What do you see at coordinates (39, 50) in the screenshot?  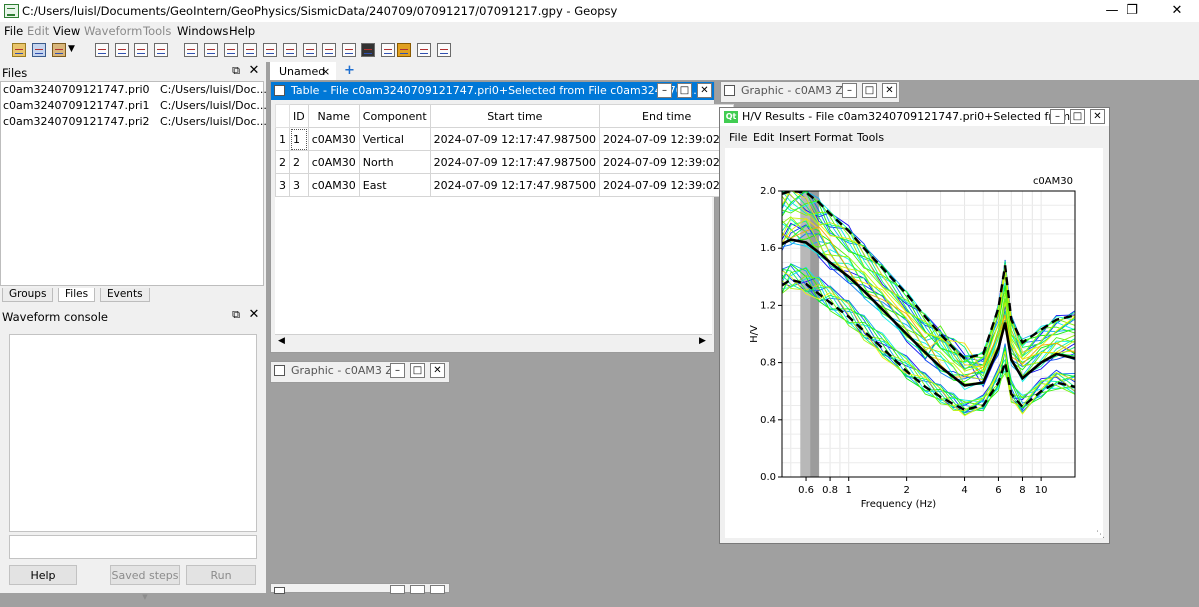 I see `save-icon` at bounding box center [39, 50].